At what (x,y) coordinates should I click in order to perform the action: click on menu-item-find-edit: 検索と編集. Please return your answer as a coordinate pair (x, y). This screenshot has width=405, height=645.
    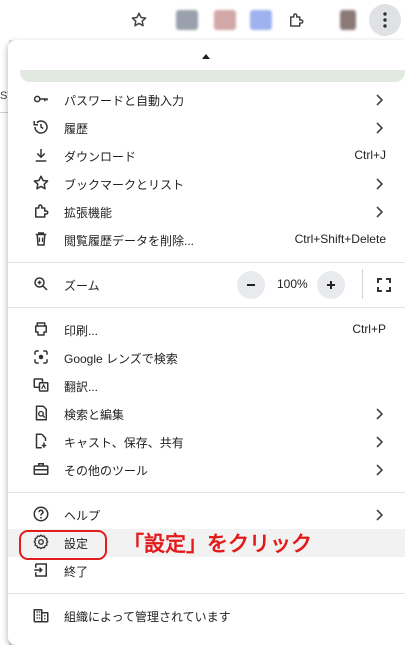
    Looking at the image, I should click on (206, 414).